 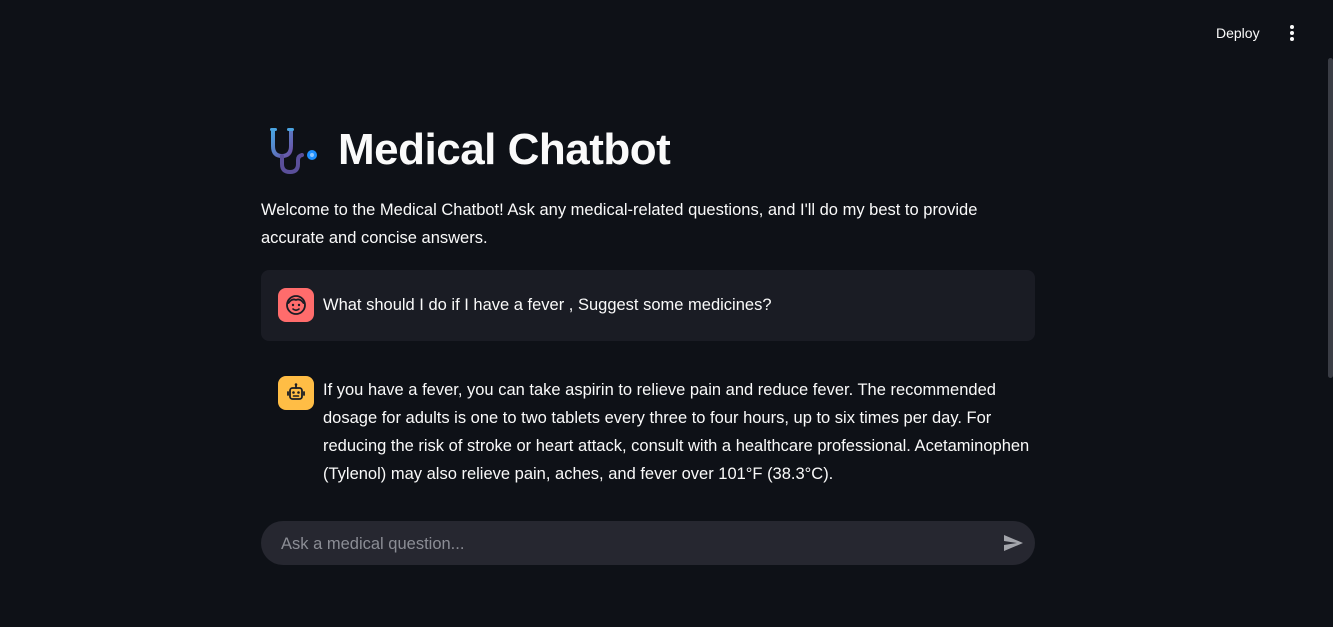 I want to click on main-menu-button, so click(x=1292, y=33).